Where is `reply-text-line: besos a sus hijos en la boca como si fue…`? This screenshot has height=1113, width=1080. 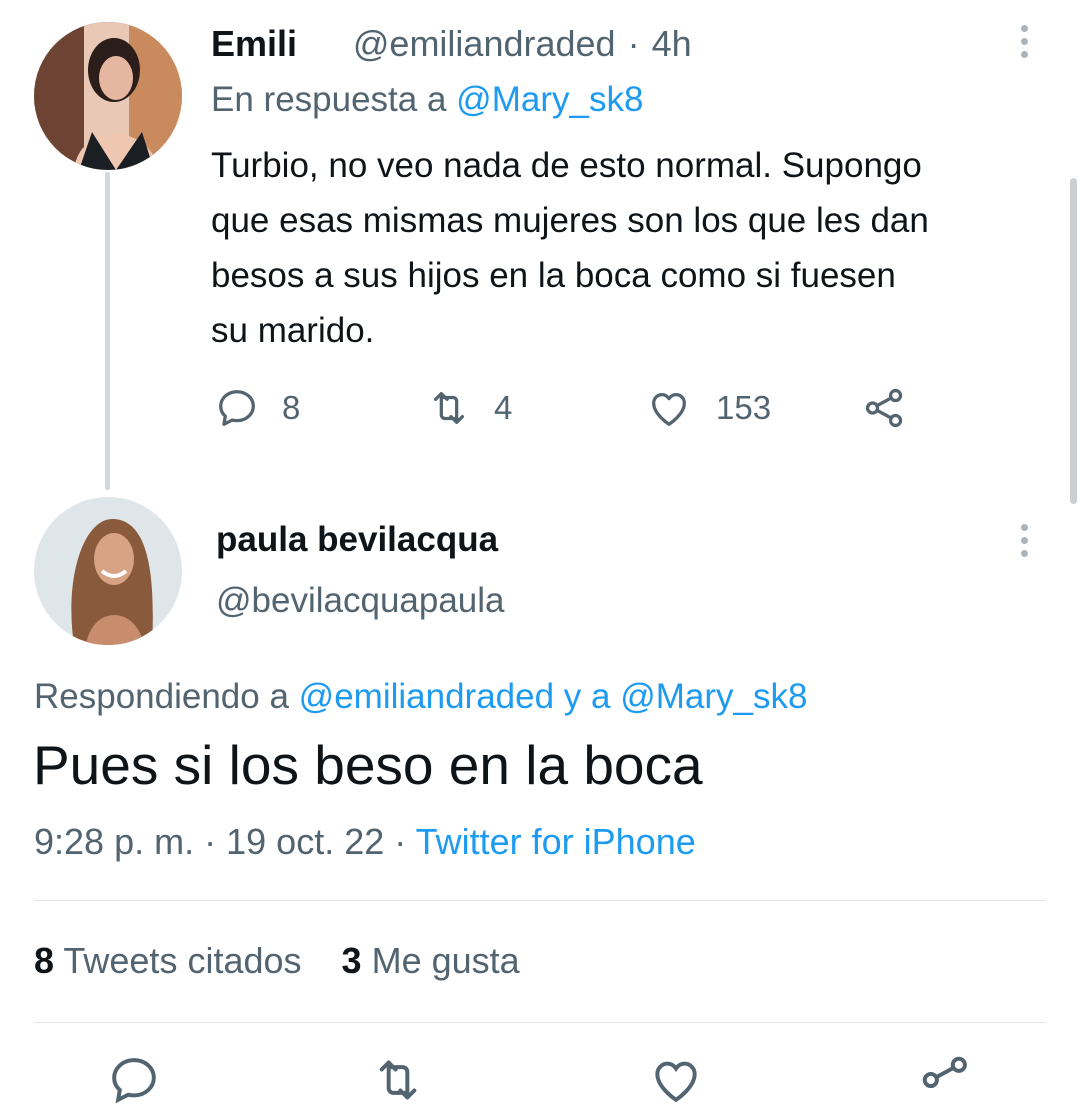 reply-text-line: besos a sus hijos en la boca como si fue… is located at coordinates (553, 275).